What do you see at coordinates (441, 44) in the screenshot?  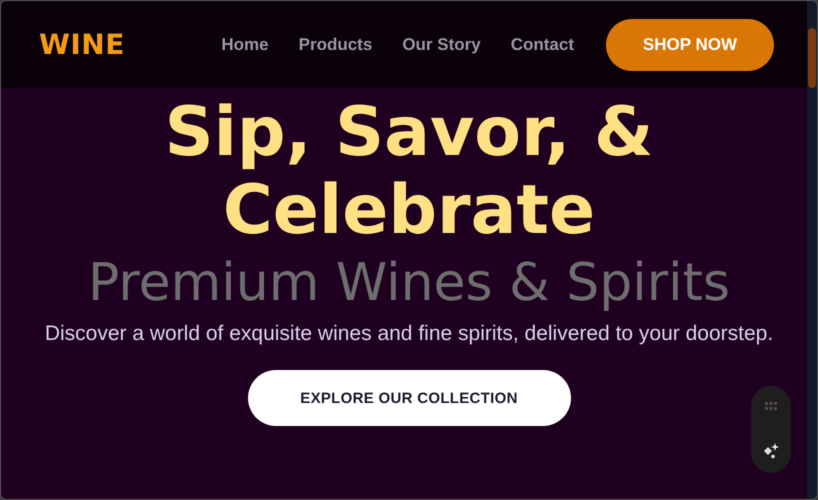 I see `nav-link: Our Story` at bounding box center [441, 44].